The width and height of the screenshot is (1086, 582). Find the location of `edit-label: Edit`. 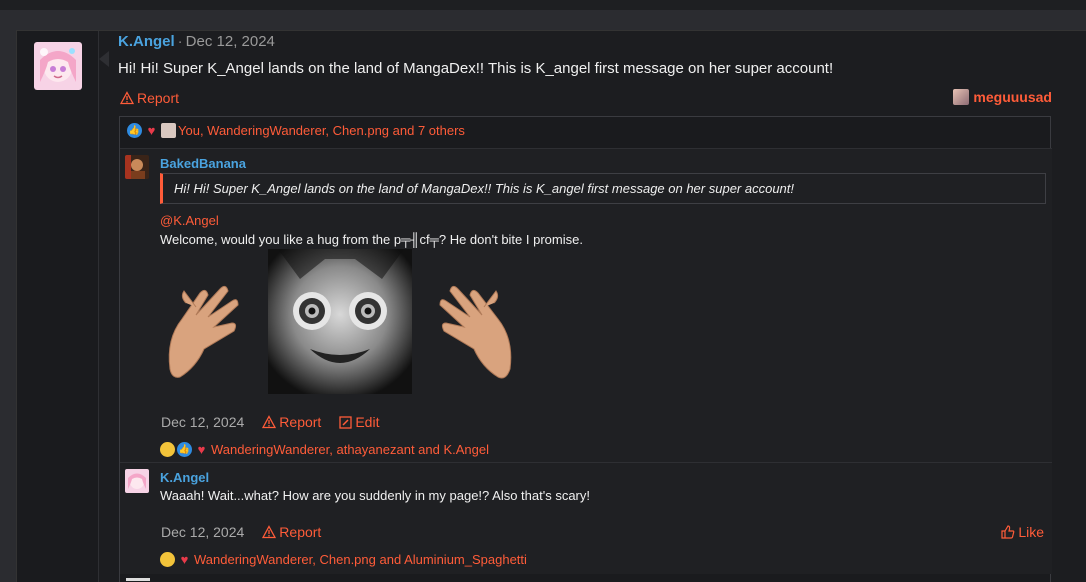

edit-label: Edit is located at coordinates (367, 422).